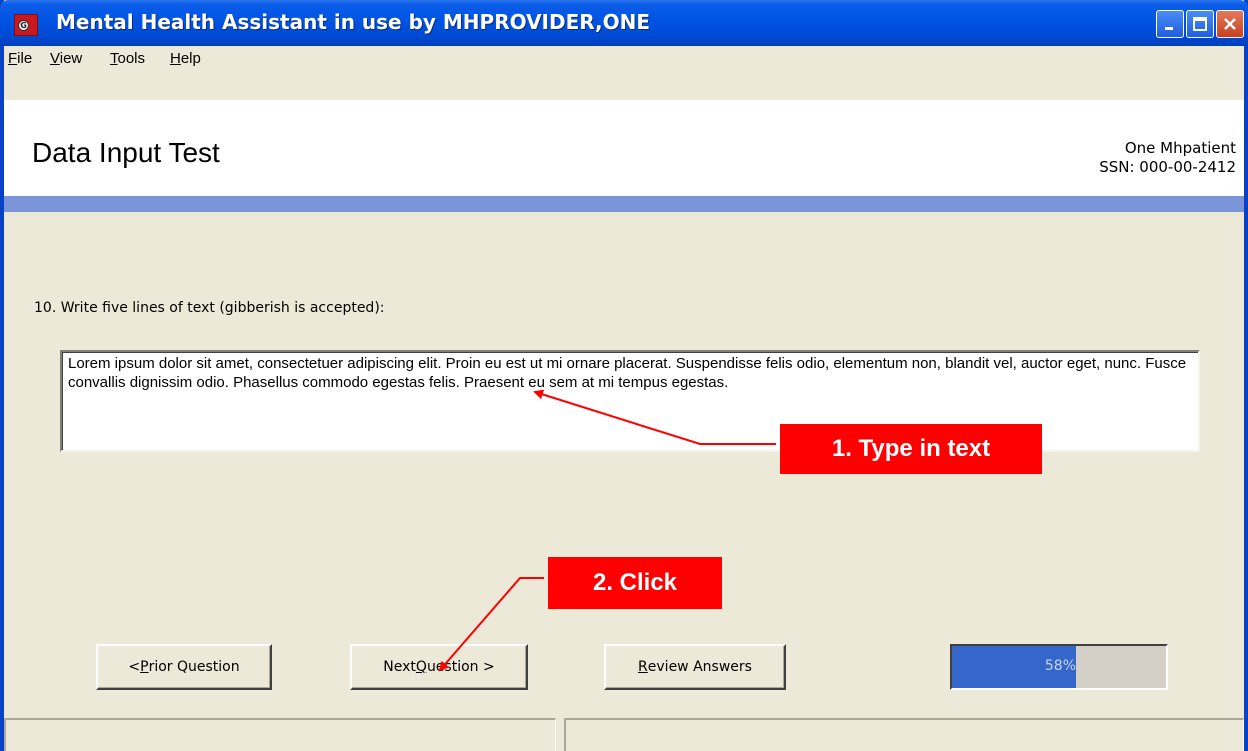 The image size is (1248, 751). I want to click on app-icon: G, so click(26, 25).